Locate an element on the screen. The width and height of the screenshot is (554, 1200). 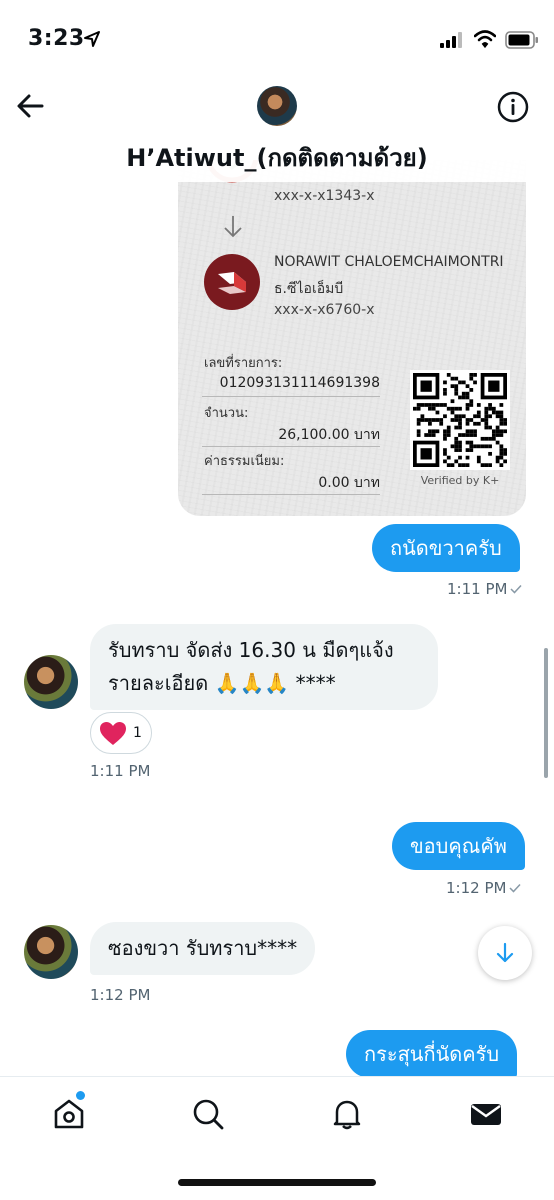
reference-value: 012093131114691398 is located at coordinates (299, 383).